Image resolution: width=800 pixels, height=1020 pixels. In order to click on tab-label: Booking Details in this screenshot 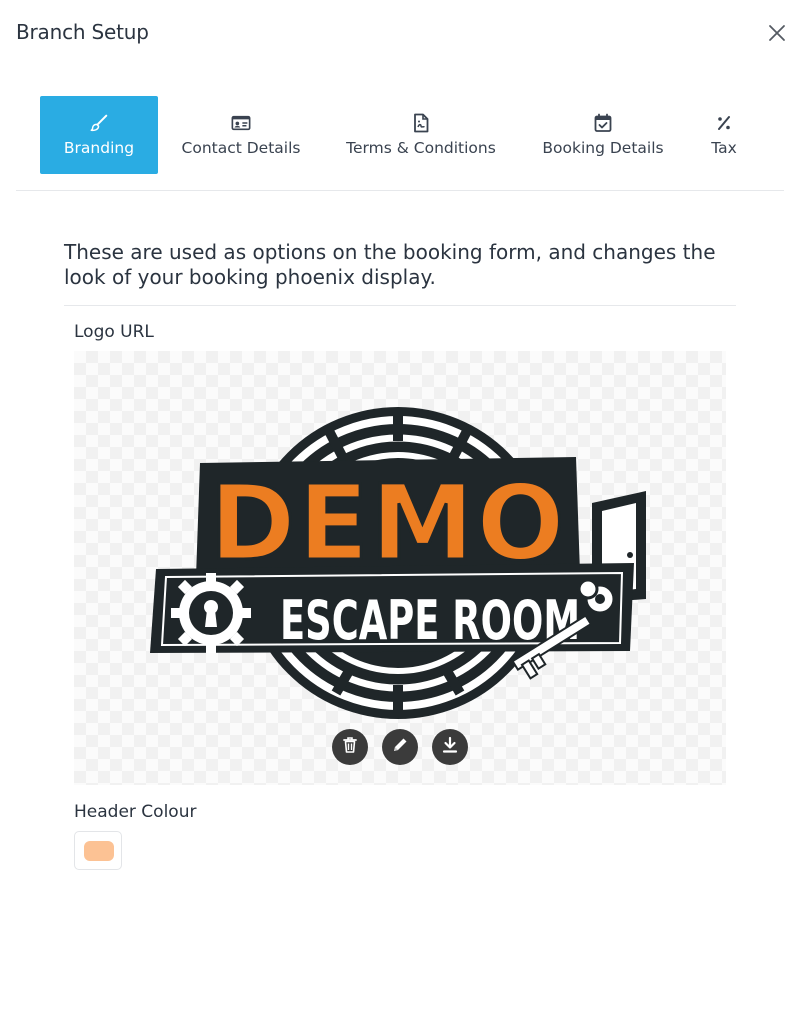, I will do `click(603, 148)`.